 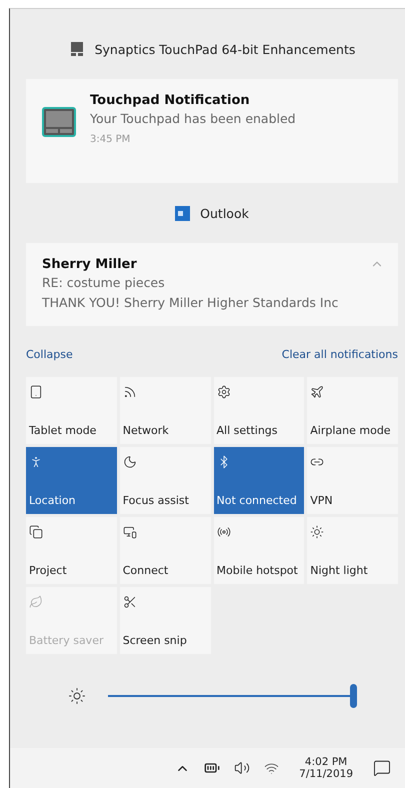 I want to click on tablet-icon, so click(x=36, y=392).